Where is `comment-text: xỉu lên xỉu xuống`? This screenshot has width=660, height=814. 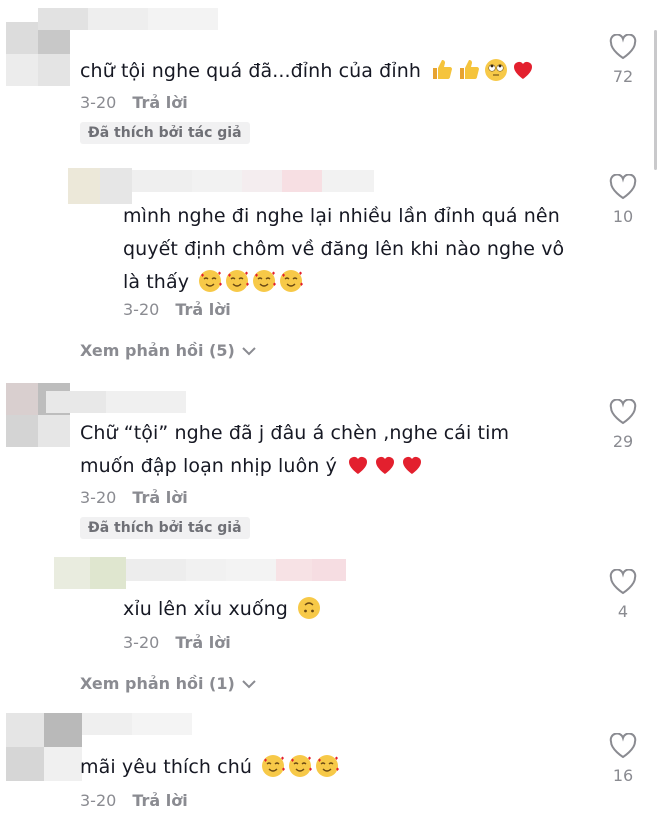 comment-text: xỉu lên xỉu xuống is located at coordinates (222, 609).